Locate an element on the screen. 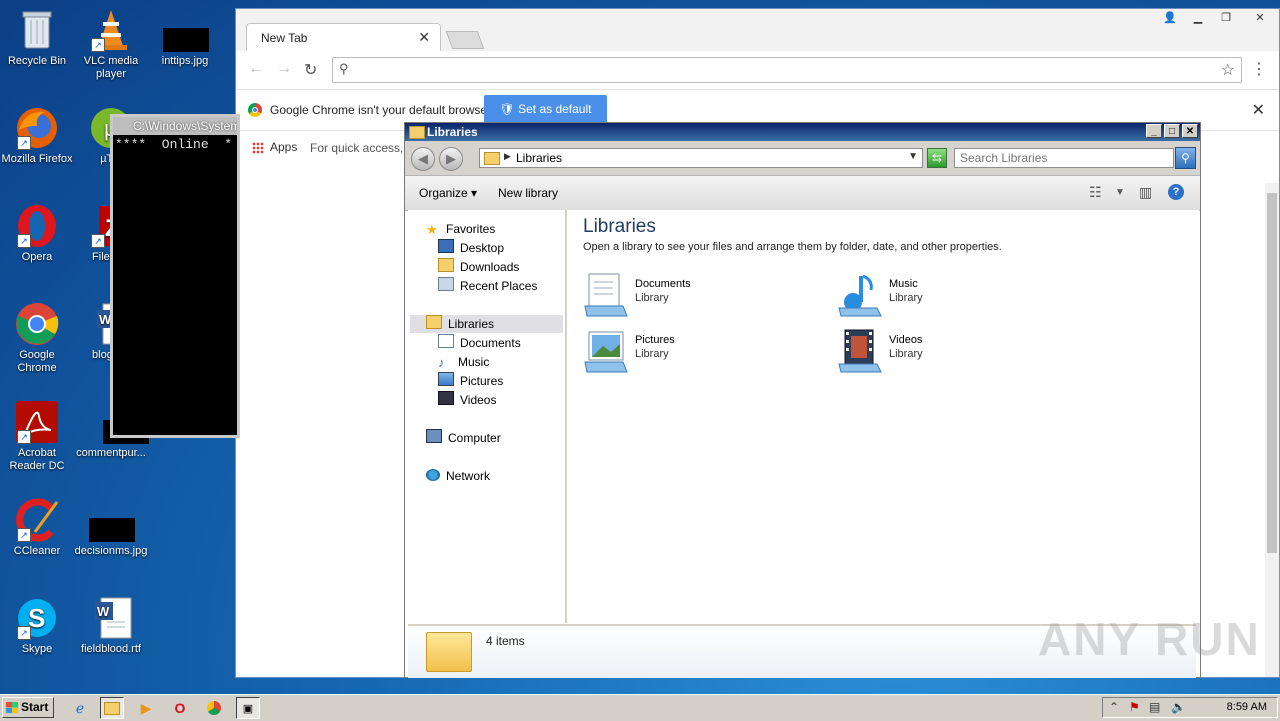  view-dropdown-icon: ▼ is located at coordinates (1120, 192).